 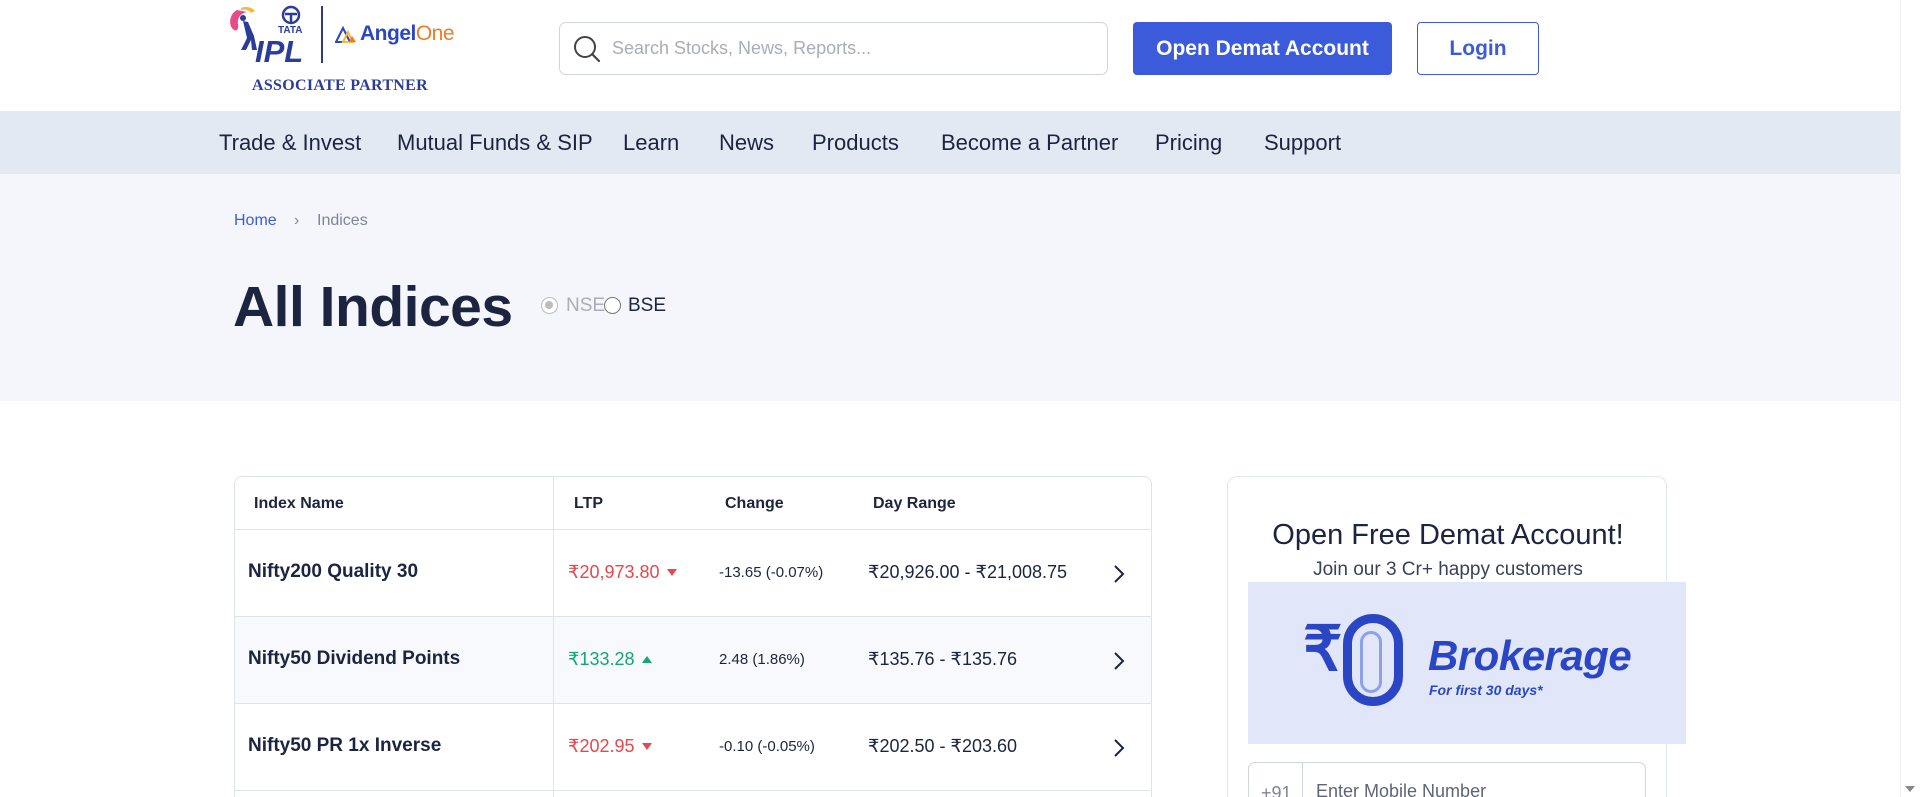 I want to click on ltp-text: ₹202.95, so click(x=601, y=746).